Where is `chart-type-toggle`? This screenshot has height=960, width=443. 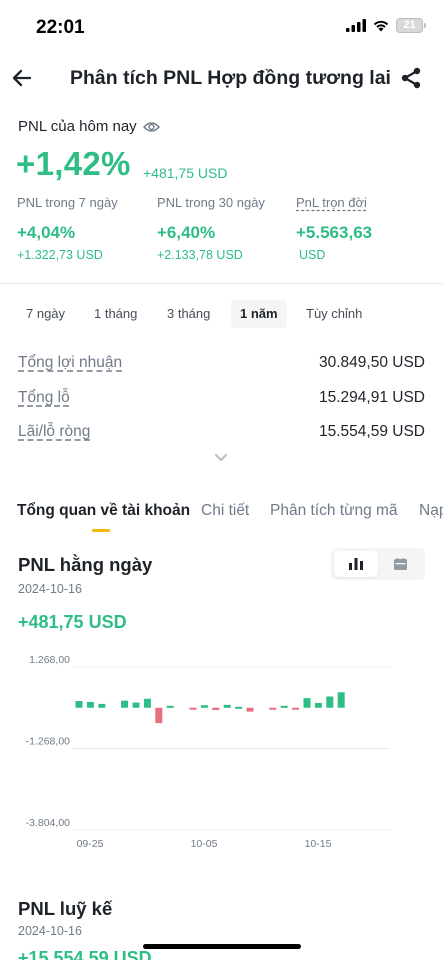 chart-type-toggle is located at coordinates (378, 564).